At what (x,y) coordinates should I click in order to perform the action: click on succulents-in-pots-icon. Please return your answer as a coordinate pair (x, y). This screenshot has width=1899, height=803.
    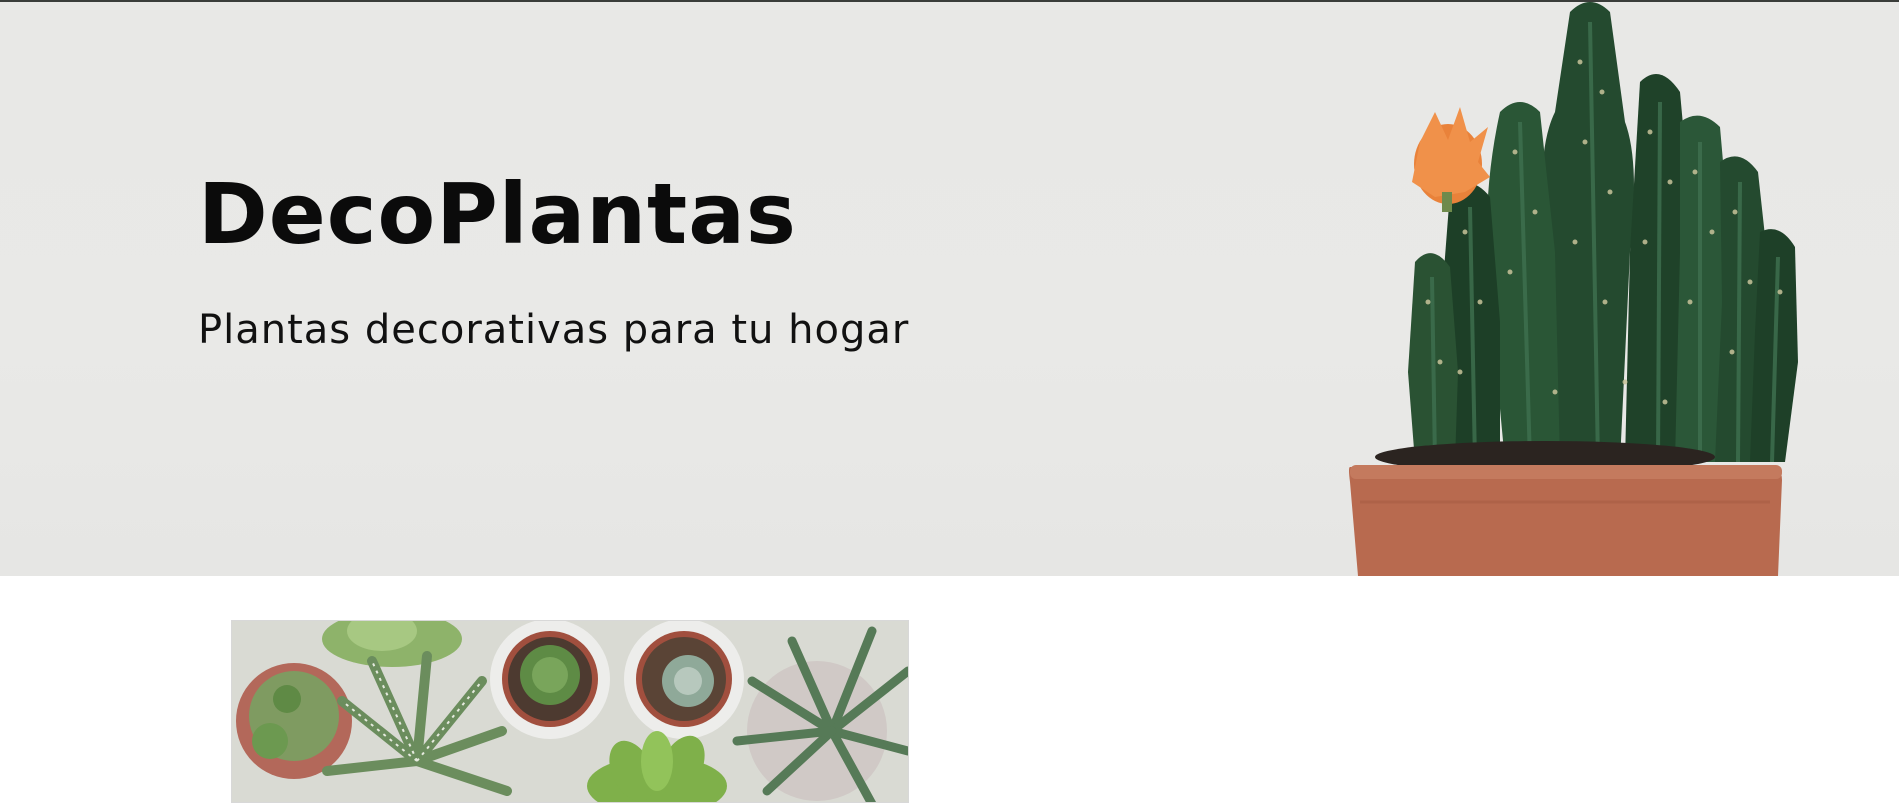
    Looking at the image, I should click on (570, 711).